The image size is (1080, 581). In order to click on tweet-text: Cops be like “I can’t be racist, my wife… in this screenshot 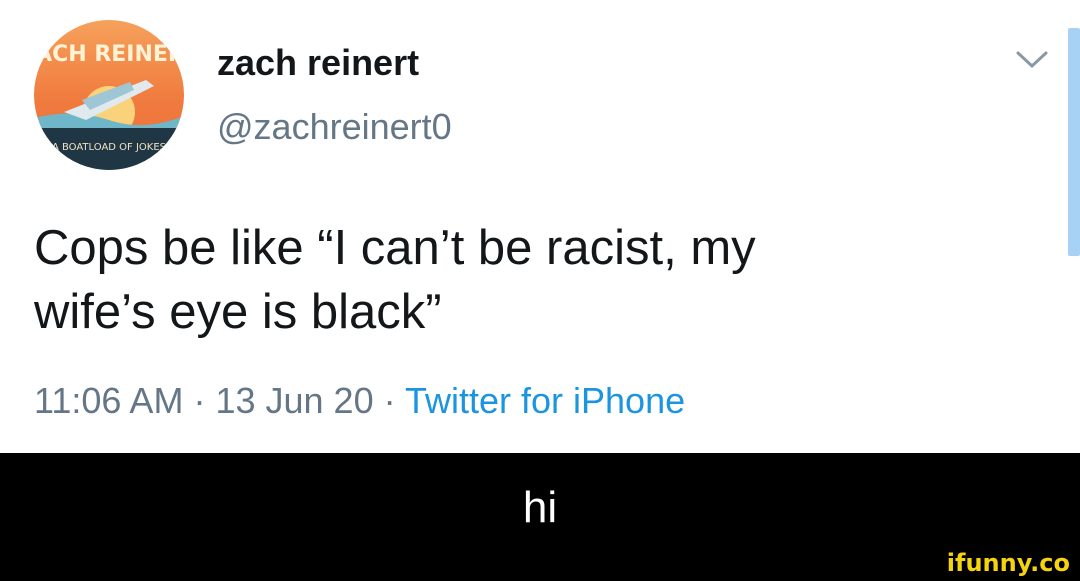, I will do `click(395, 280)`.